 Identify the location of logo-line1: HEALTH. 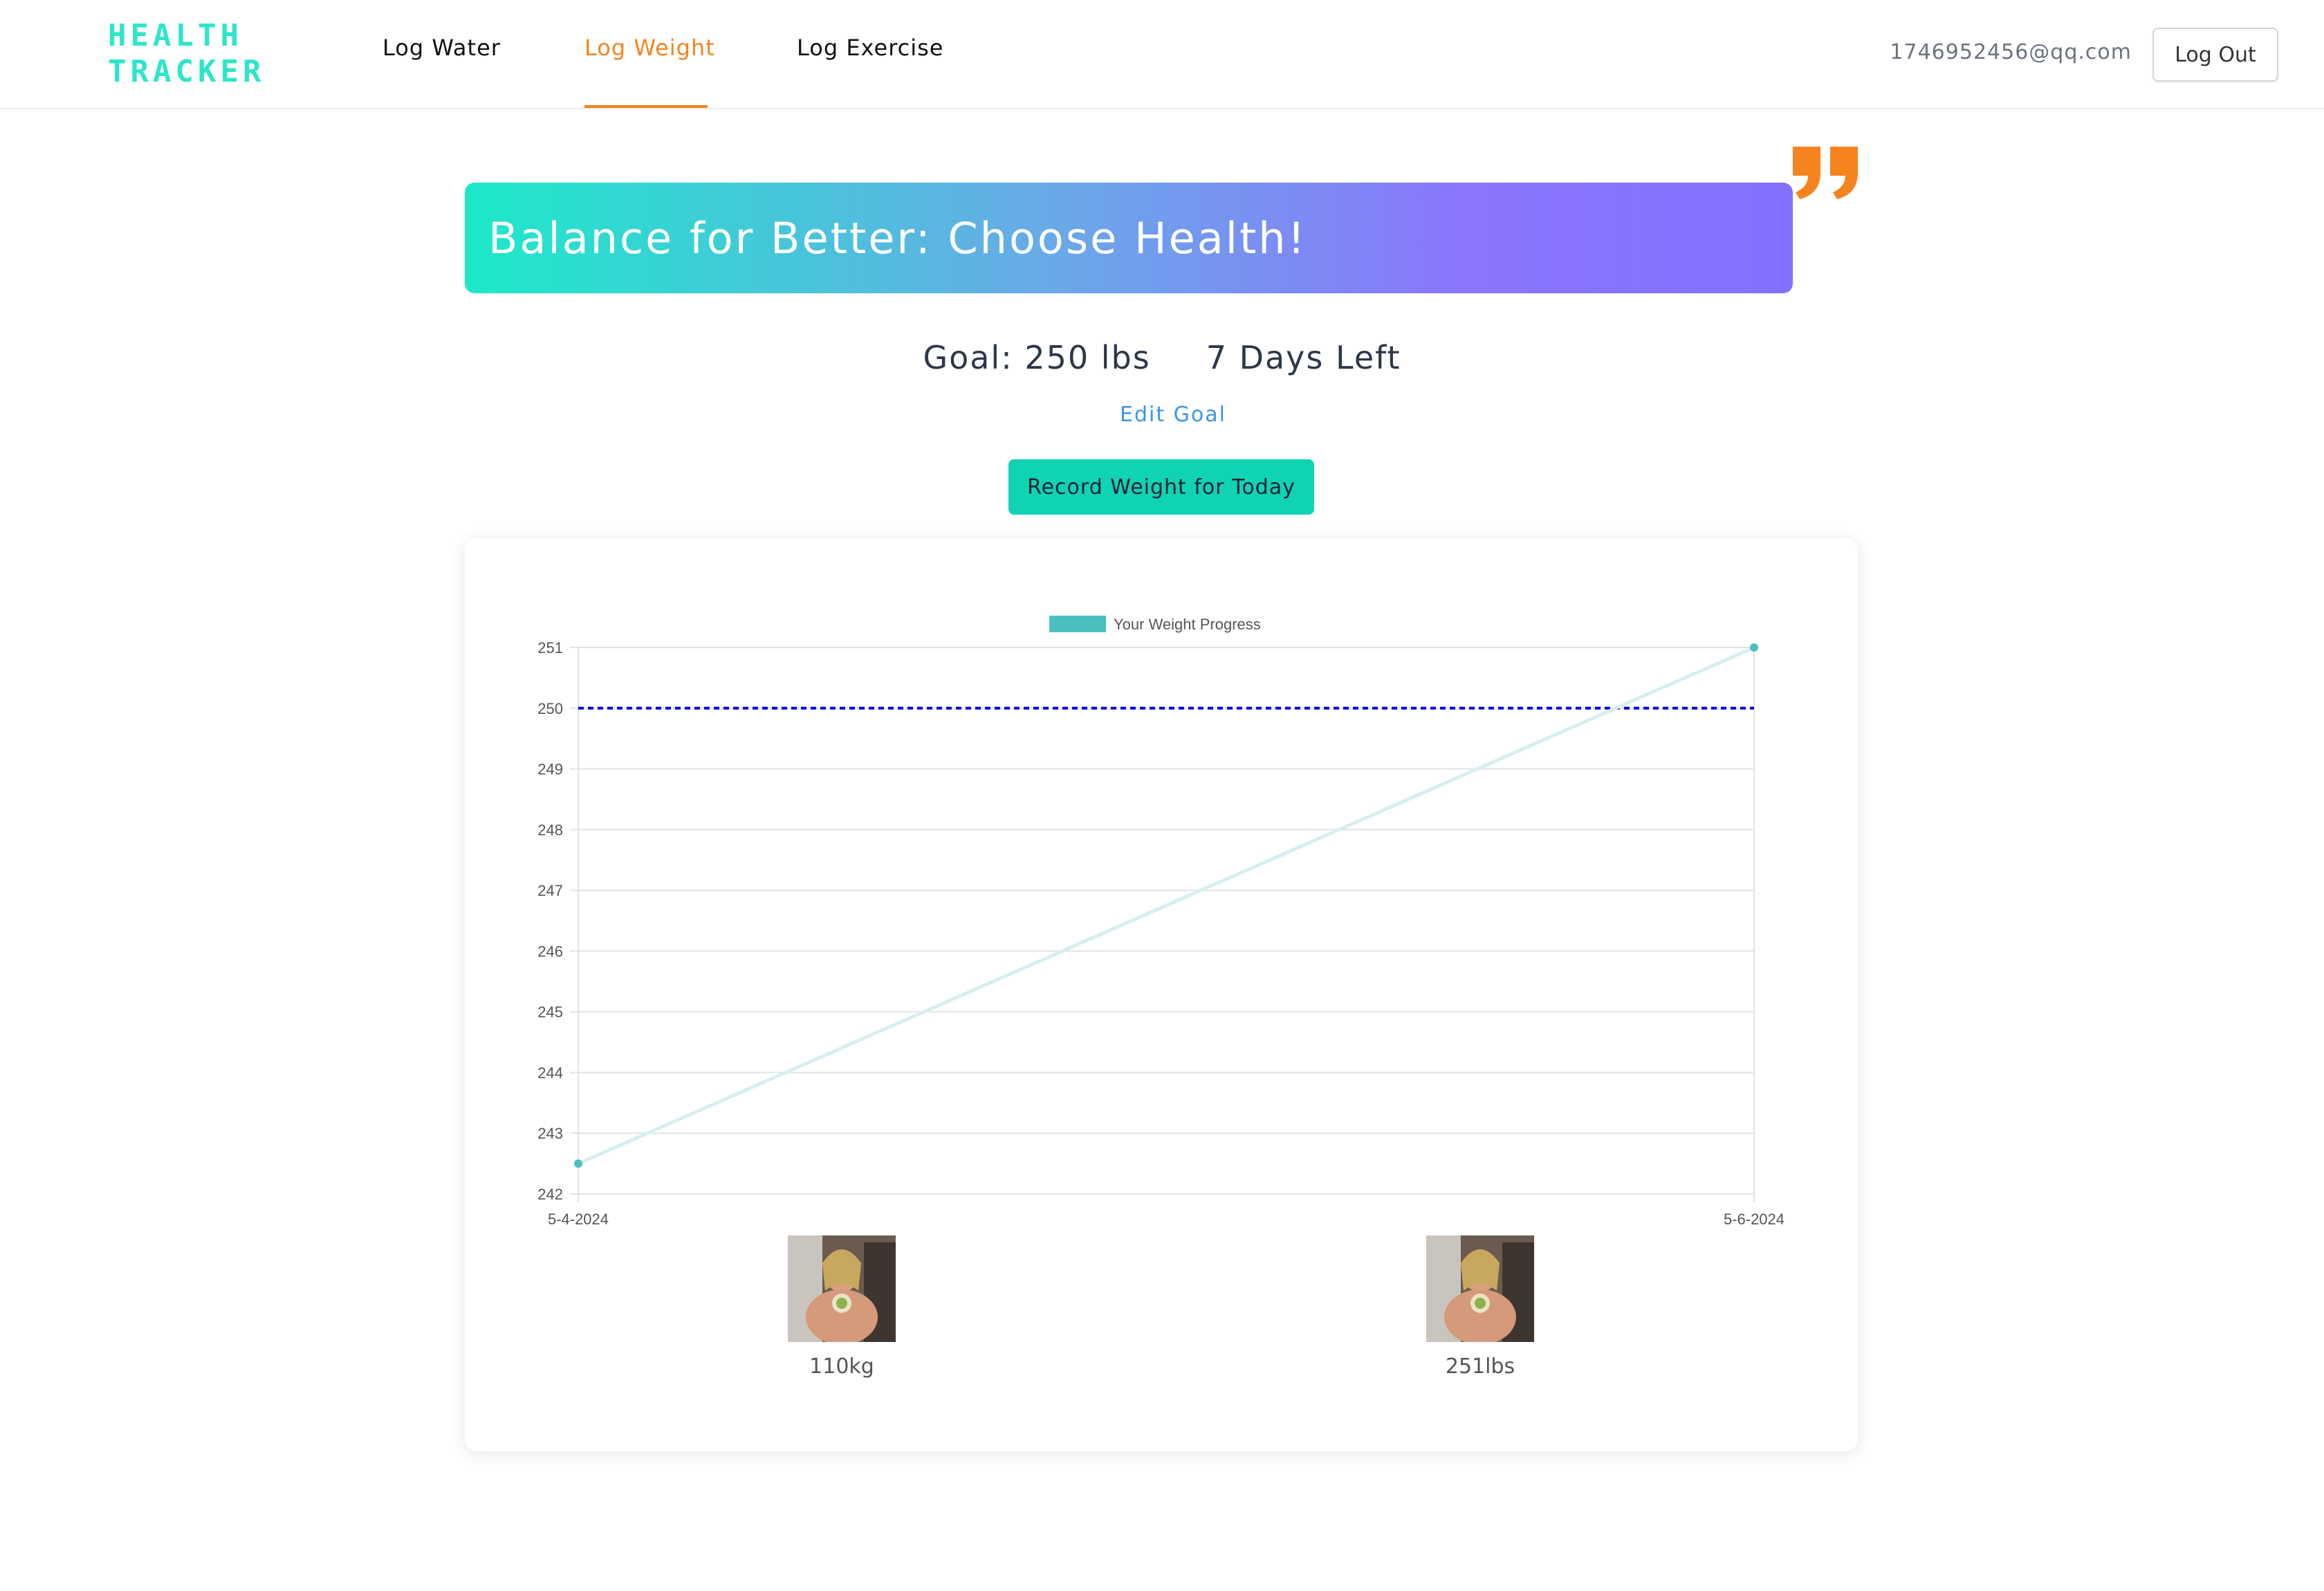
(175, 36).